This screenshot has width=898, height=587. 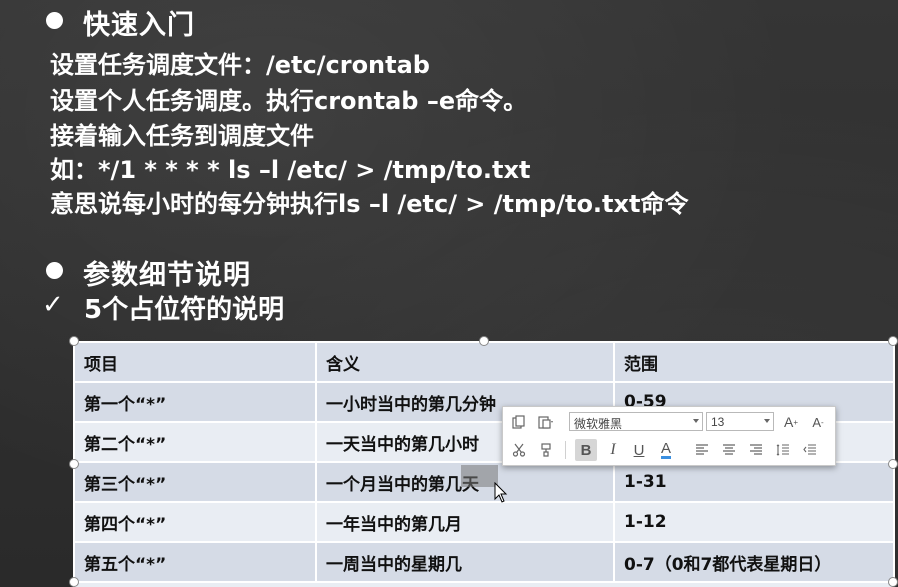 I want to click on font-name-select: 微软雅黑, so click(x=636, y=421).